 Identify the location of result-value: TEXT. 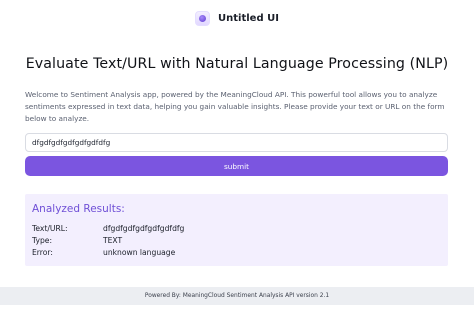
(113, 240).